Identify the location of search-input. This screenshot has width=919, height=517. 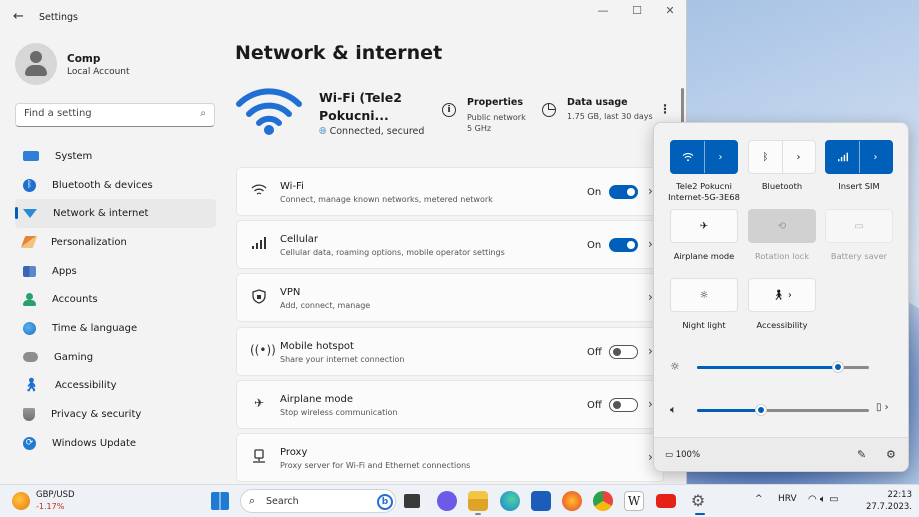
(109, 113).